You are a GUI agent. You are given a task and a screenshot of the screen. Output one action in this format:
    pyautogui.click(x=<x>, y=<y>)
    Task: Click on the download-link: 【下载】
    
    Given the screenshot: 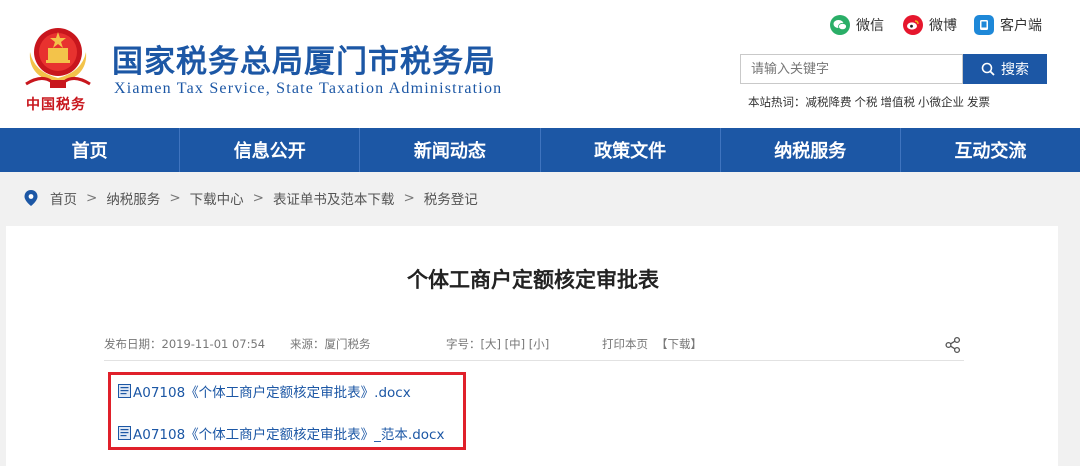 What is the action you would take?
    pyautogui.click(x=679, y=344)
    